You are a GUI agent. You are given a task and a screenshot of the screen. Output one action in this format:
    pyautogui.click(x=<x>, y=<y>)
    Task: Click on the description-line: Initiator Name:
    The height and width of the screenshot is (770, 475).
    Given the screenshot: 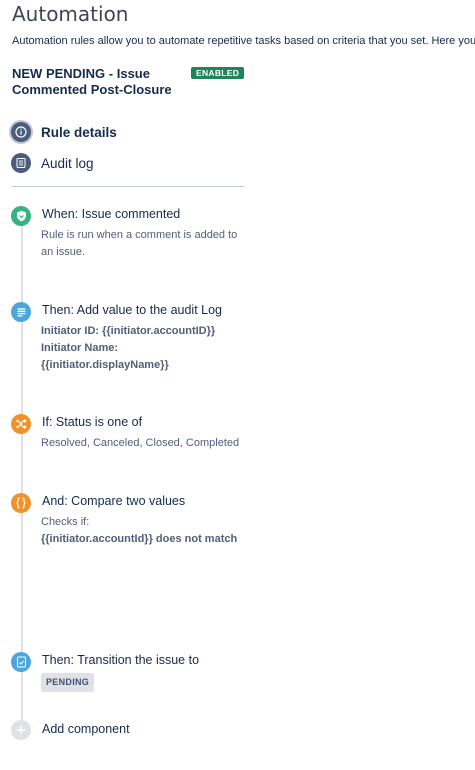 What is the action you would take?
    pyautogui.click(x=80, y=348)
    